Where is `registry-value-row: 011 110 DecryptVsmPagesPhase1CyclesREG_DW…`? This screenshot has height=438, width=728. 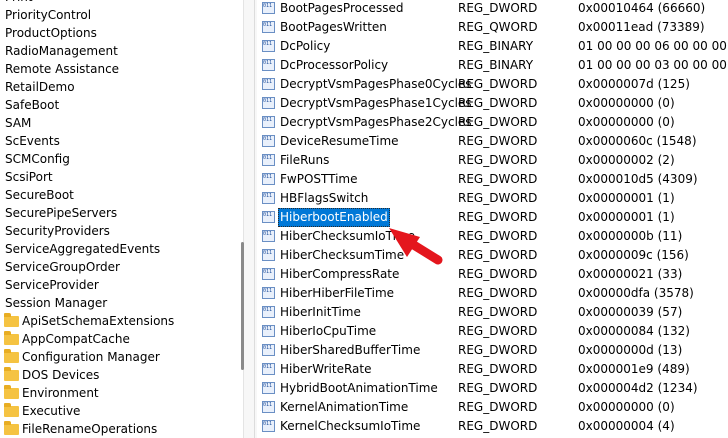
registry-value-row: 011 110 DecryptVsmPagesPhase1CyclesREG_DW… is located at coordinates (492, 103).